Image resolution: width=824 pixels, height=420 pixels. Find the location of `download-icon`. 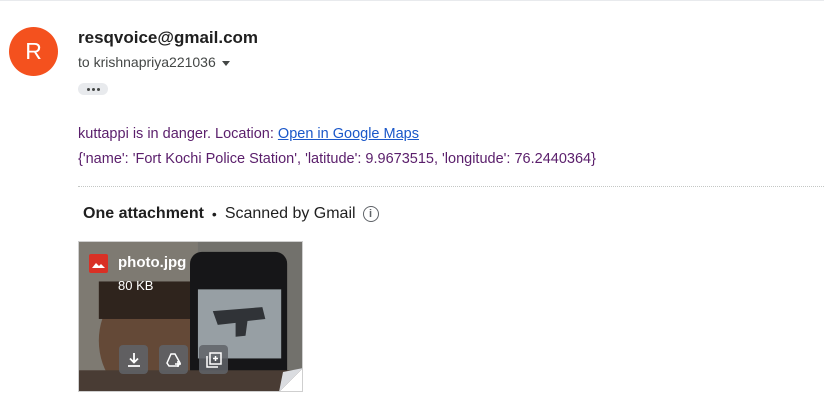

download-icon is located at coordinates (133, 359).